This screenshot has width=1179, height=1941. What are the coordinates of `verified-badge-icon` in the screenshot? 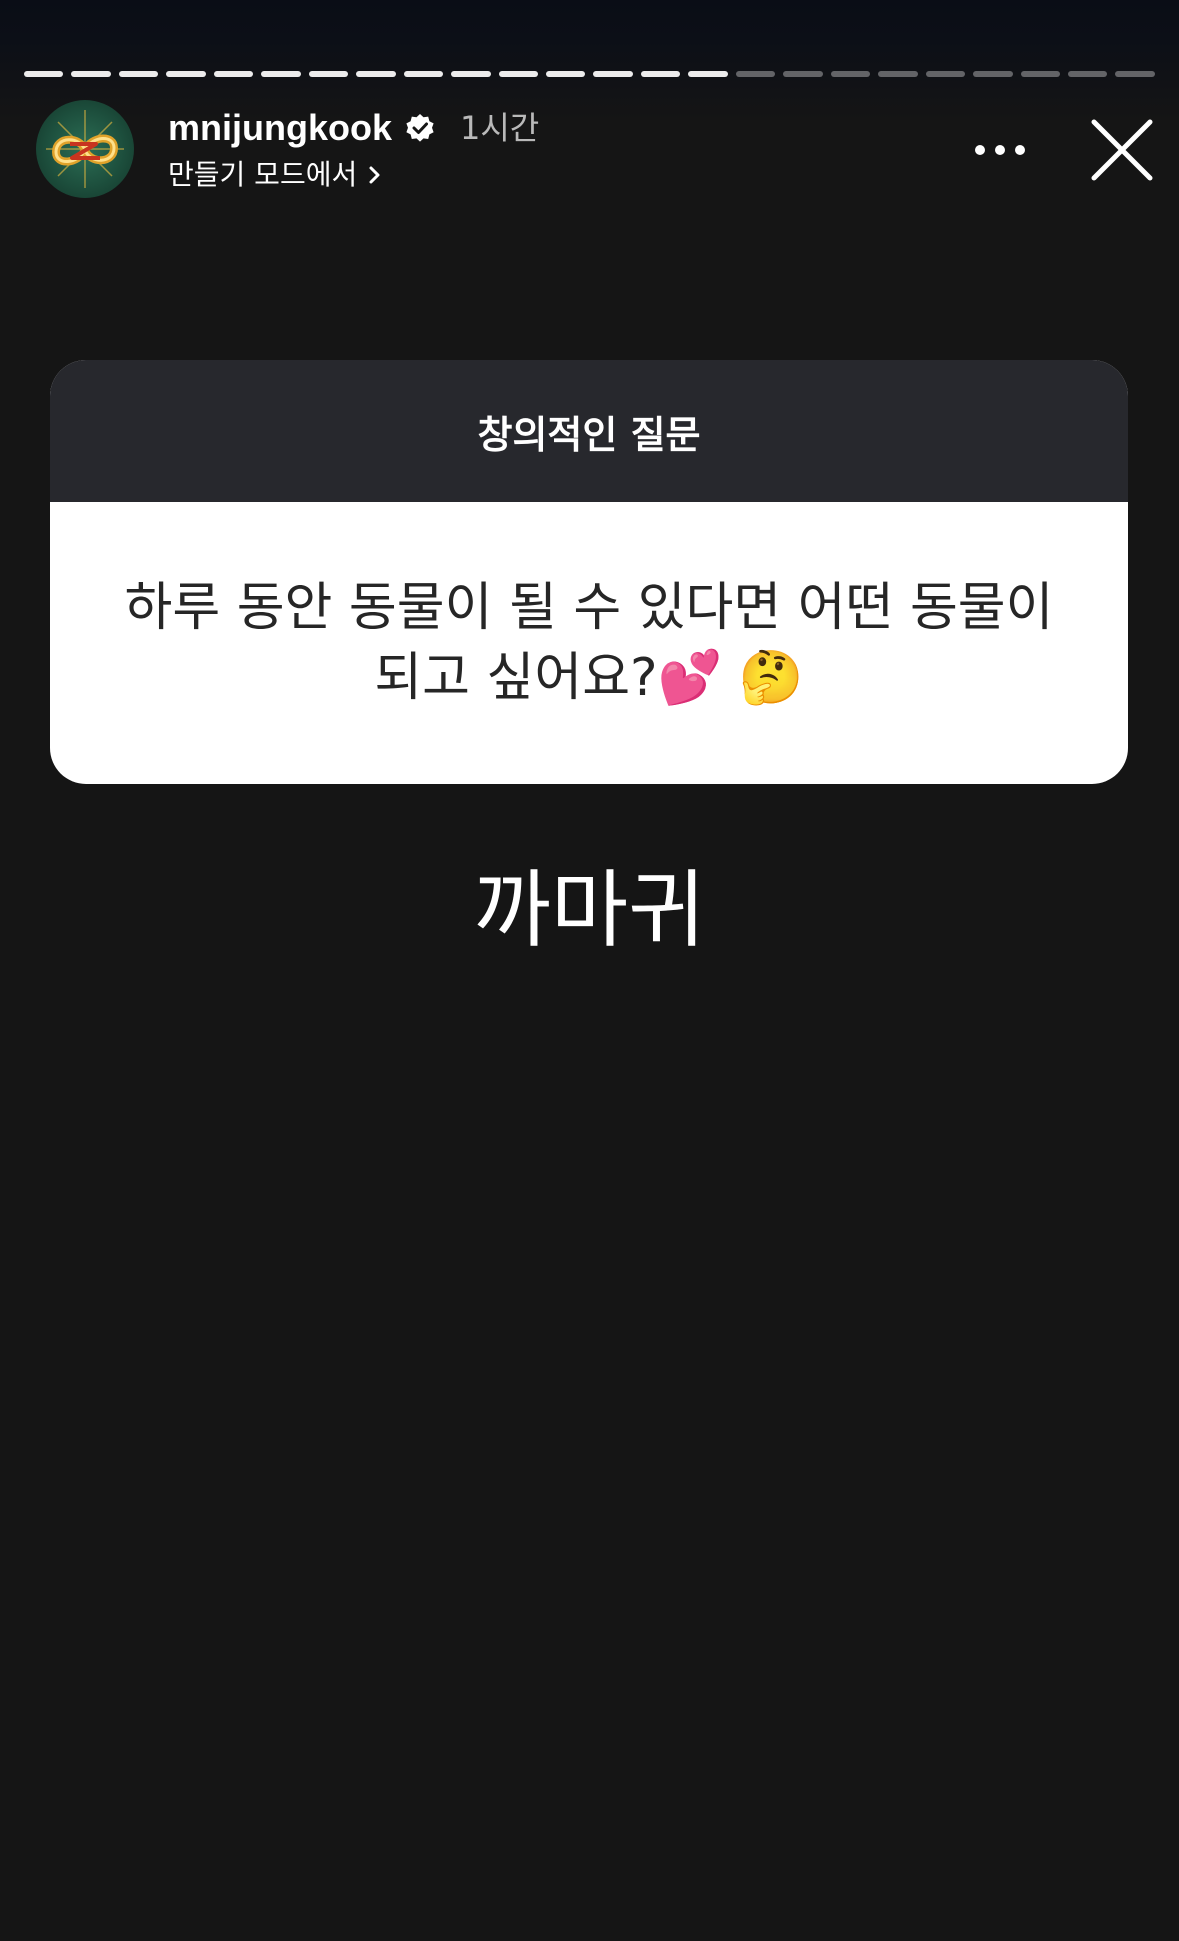 It's located at (420, 128).